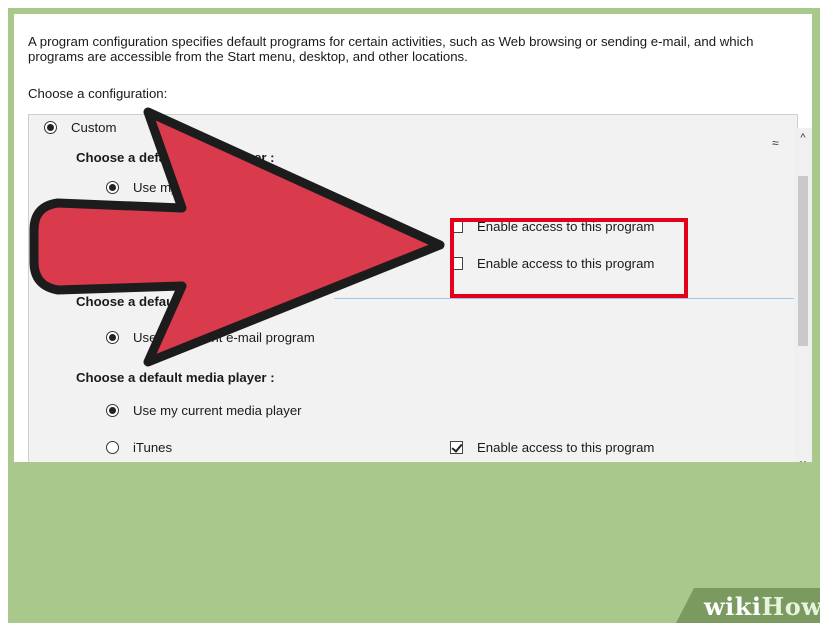  Describe the element at coordinates (112, 263) in the screenshot. I see `firefox-radio` at that location.